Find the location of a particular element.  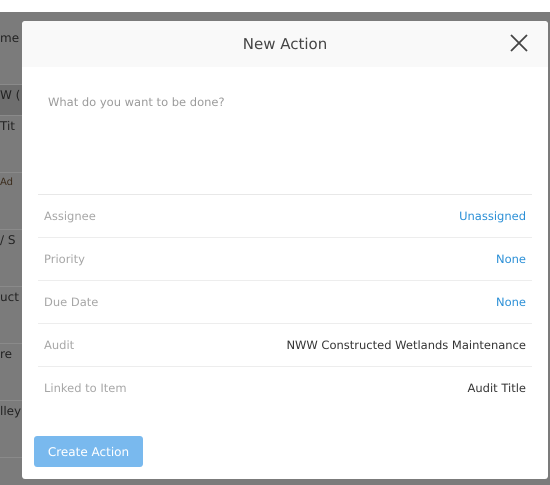

field-label: Linked to Item is located at coordinates (85, 388).